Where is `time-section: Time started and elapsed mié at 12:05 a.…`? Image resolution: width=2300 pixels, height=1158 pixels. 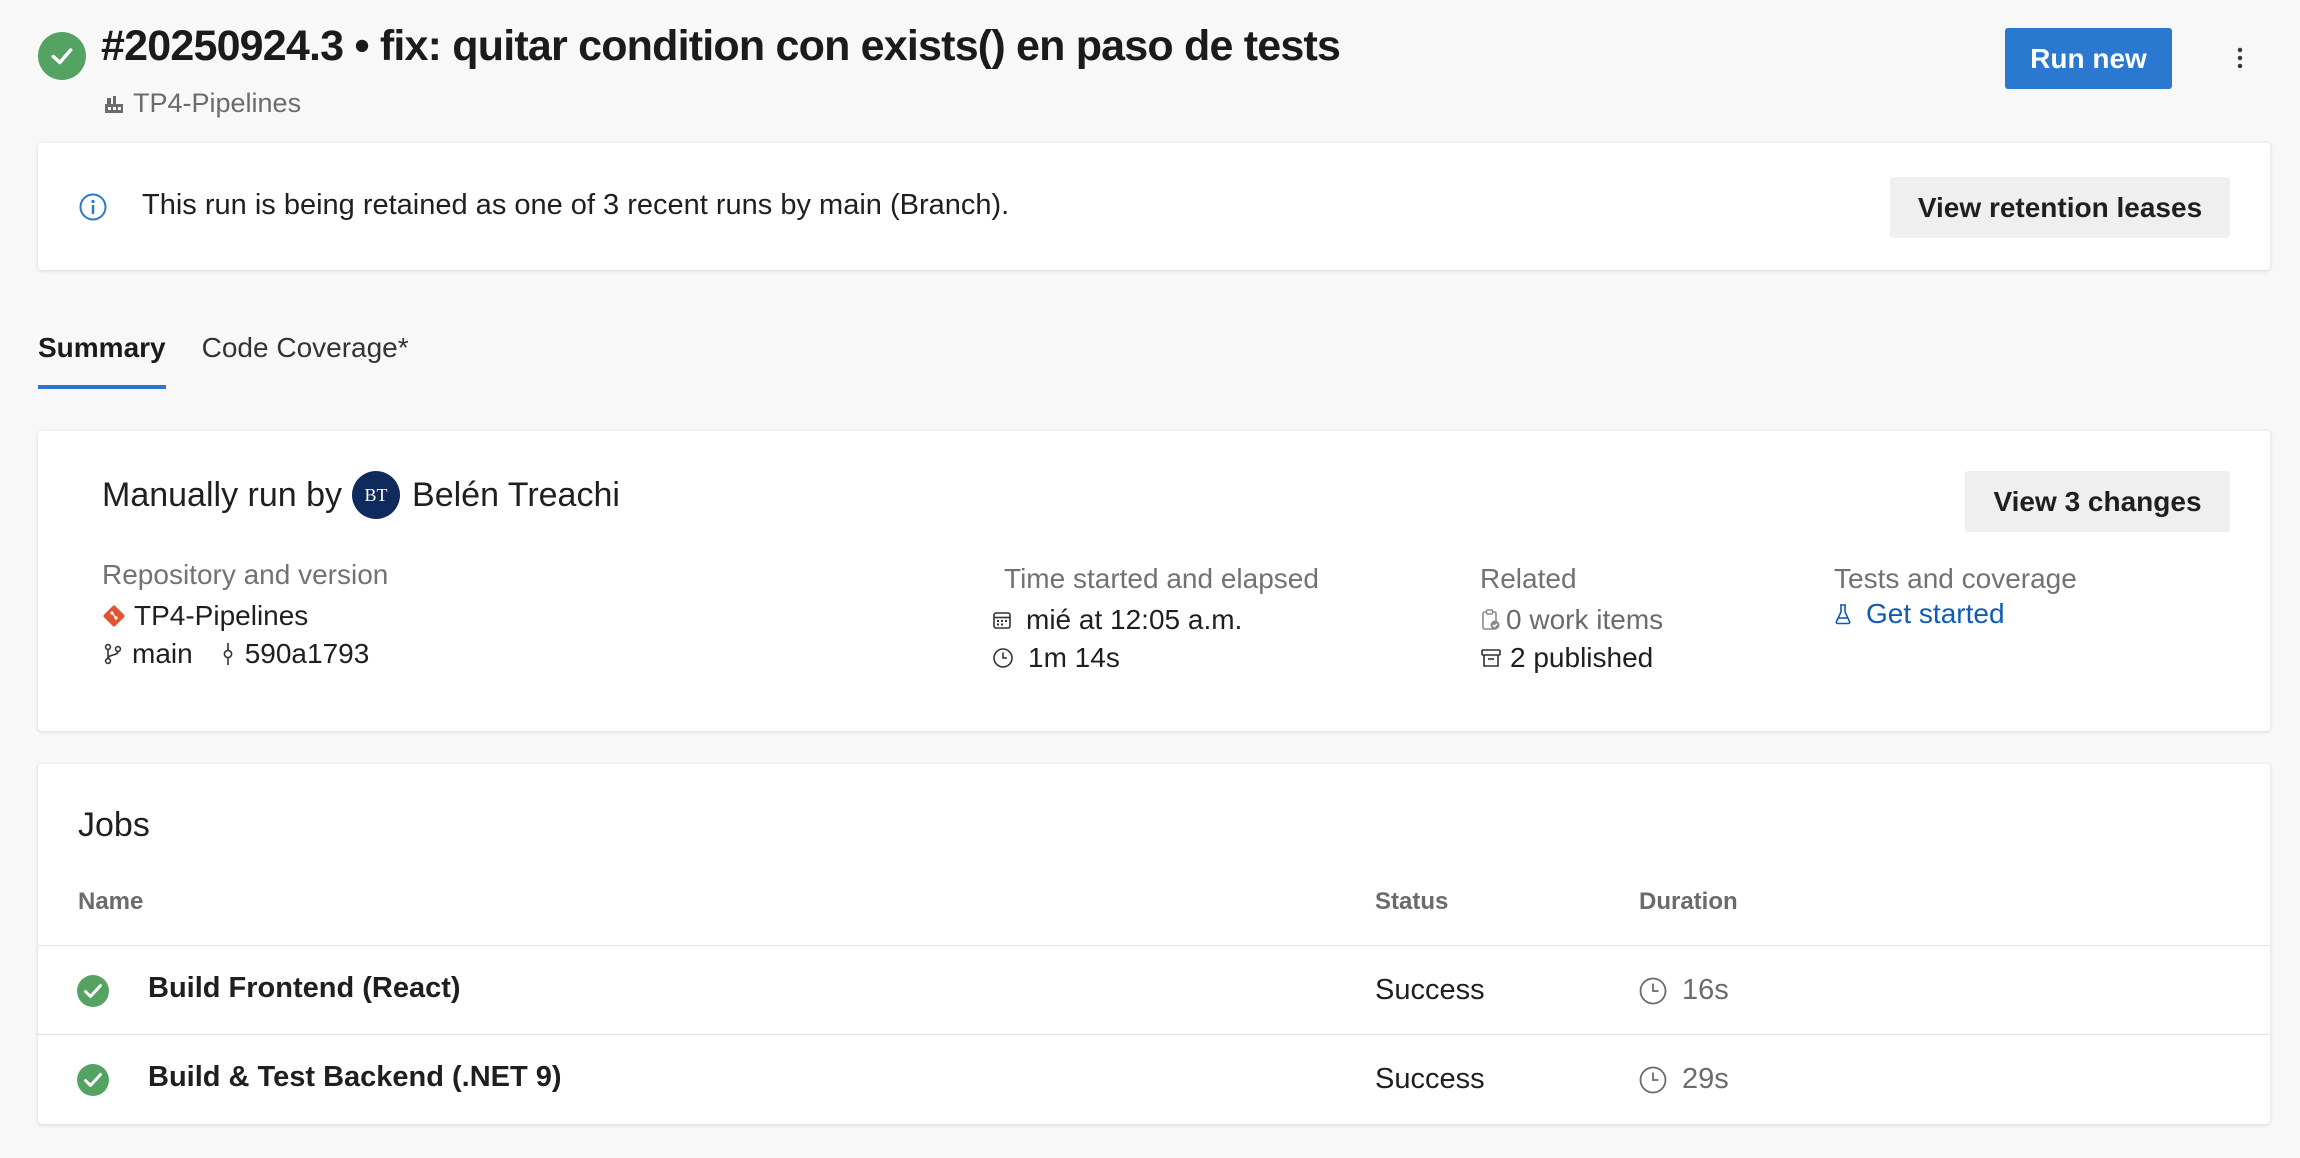
time-section: Time started and elapsed mié at 12:05 a.… is located at coordinates (1155, 620).